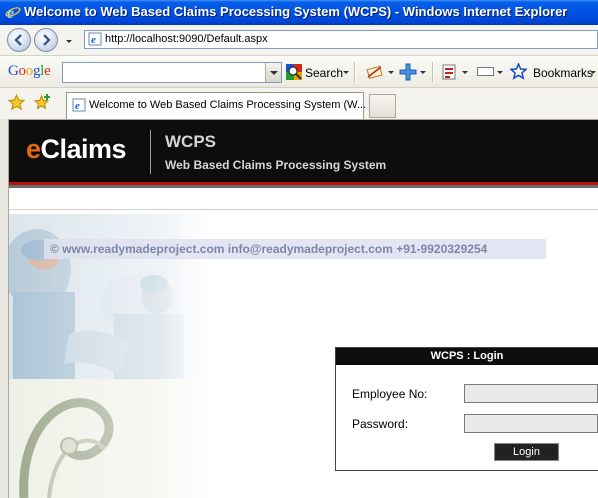 This screenshot has height=498, width=598. What do you see at coordinates (500, 72) in the screenshot?
I see `highlight-dropdown-icon` at bounding box center [500, 72].